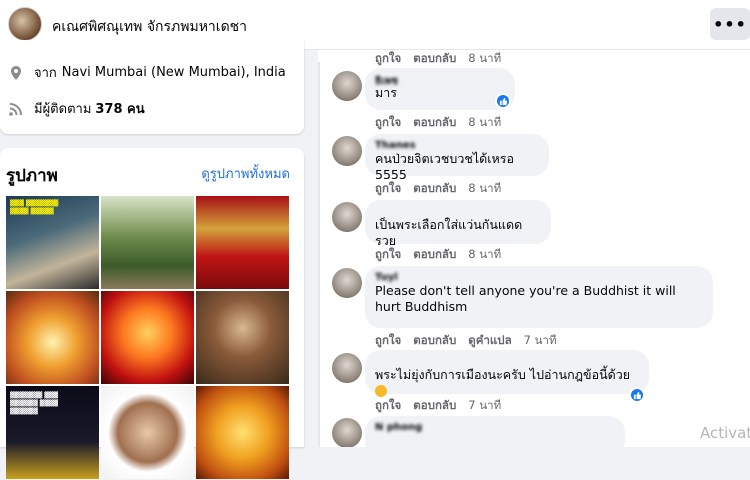 This screenshot has width=750, height=480. Describe the element at coordinates (489, 341) in the screenshot. I see `translate-link: ดูคำแปล` at that location.